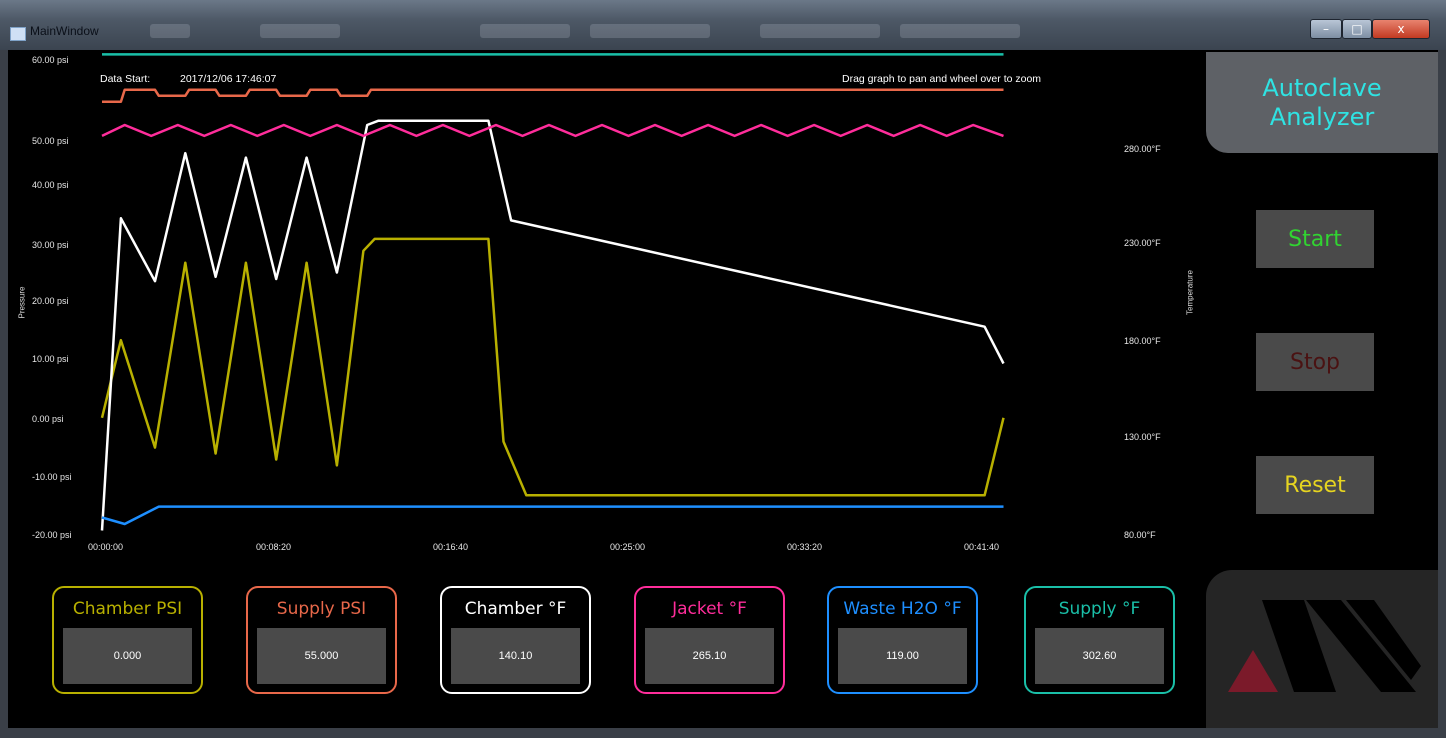  Describe the element at coordinates (942, 79) in the screenshot. I see `chart-hint: Drag graph to pan and wheel over to zoom` at that location.